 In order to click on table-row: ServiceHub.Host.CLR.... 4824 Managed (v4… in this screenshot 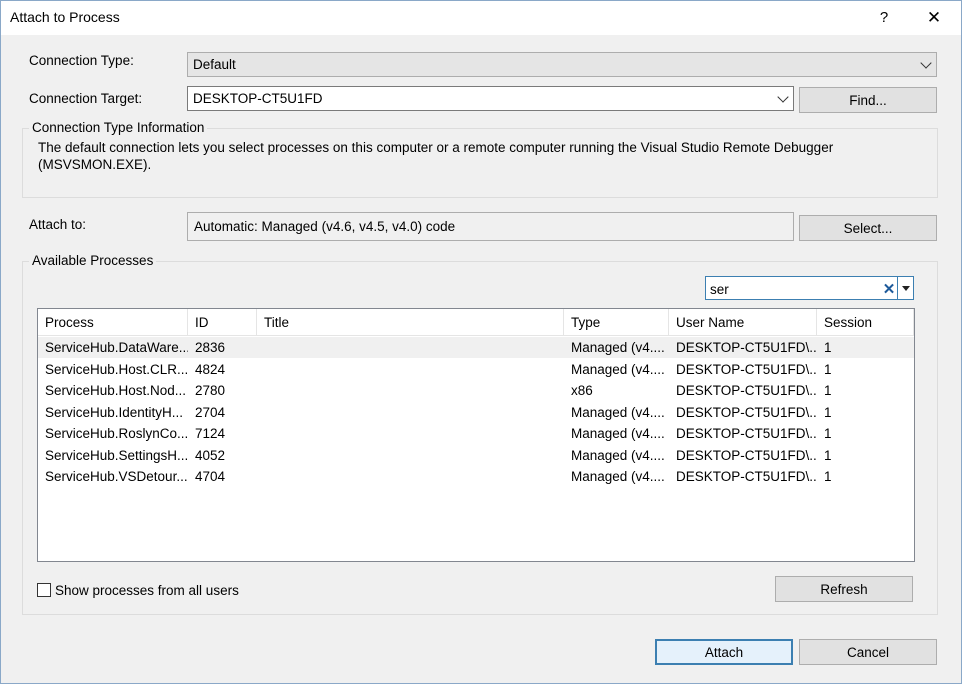, I will do `click(476, 369)`.